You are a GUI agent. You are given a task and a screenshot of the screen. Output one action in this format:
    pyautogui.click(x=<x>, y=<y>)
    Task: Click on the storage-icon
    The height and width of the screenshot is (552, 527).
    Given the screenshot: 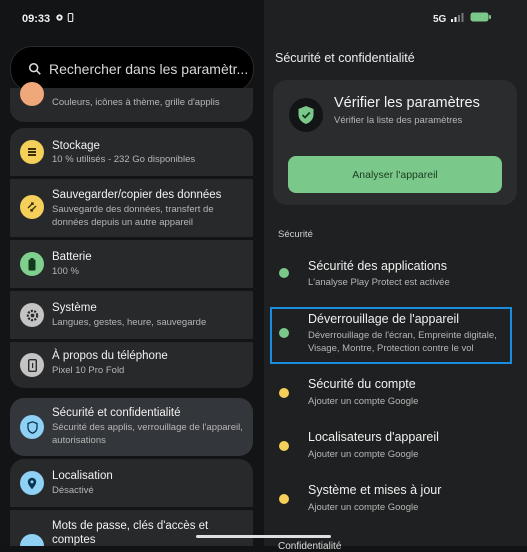 What is the action you would take?
    pyautogui.click(x=32, y=152)
    